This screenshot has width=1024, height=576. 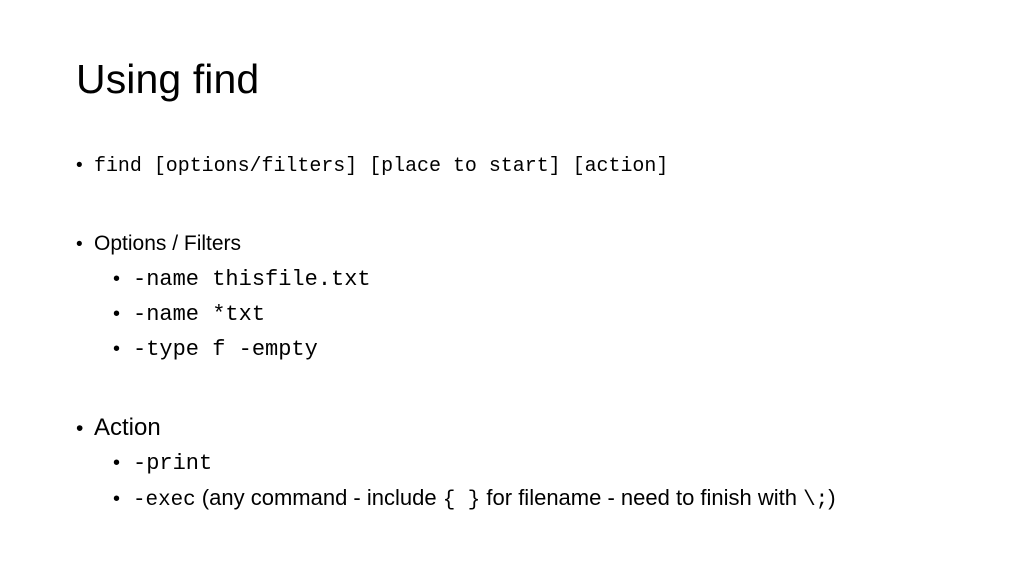 I want to click on exec-tail: ), so click(x=832, y=497).